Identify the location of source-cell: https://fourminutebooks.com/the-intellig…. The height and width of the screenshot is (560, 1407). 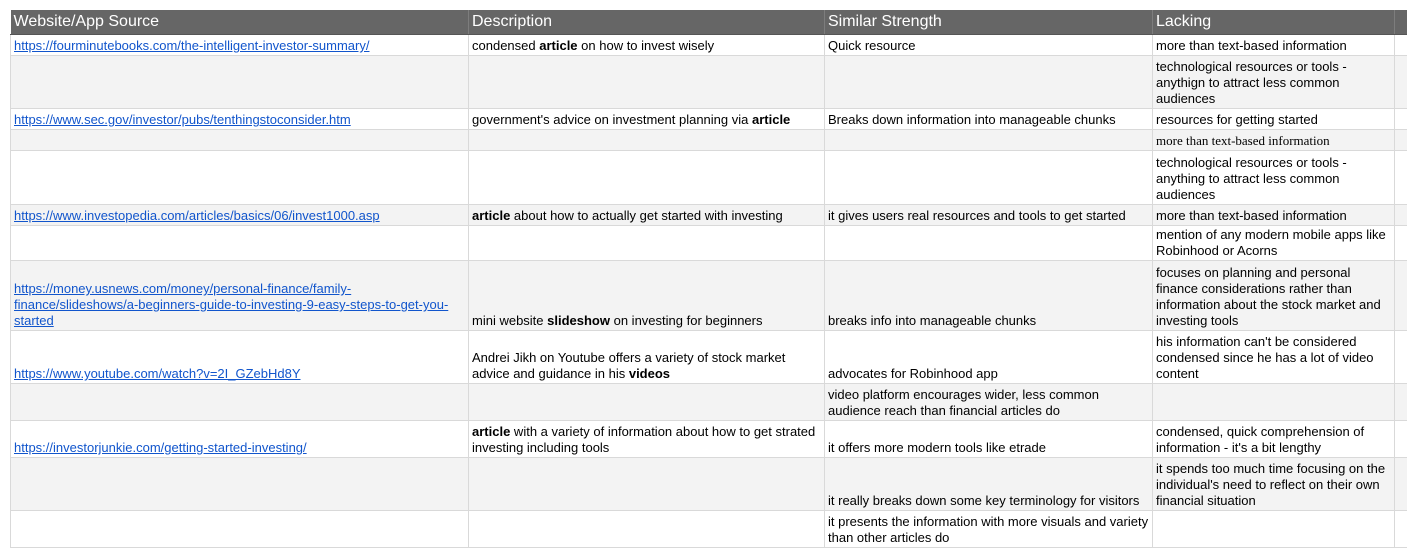
(239, 45).